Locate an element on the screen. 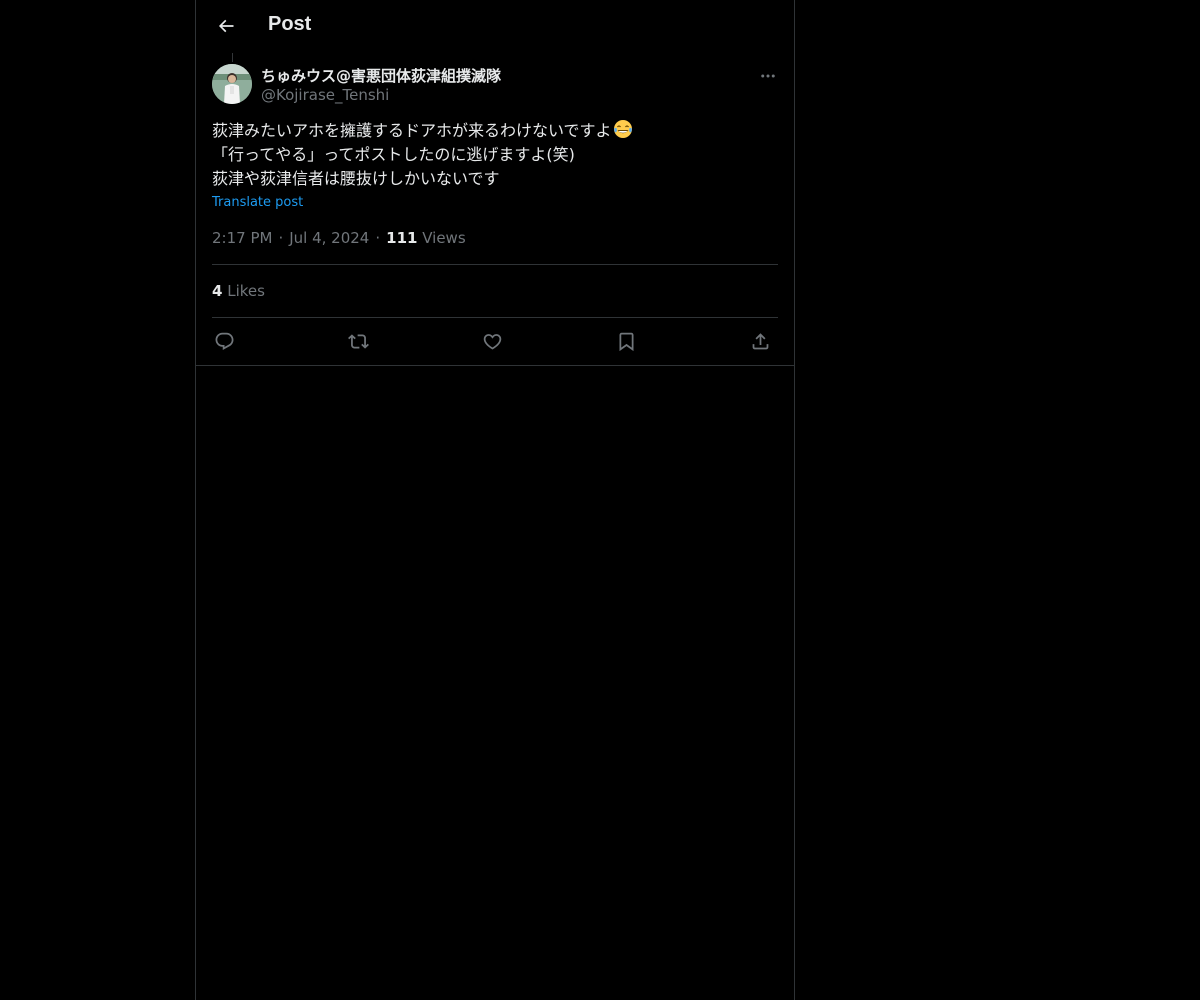 This screenshot has width=1200, height=1000. reply-button is located at coordinates (224, 341).